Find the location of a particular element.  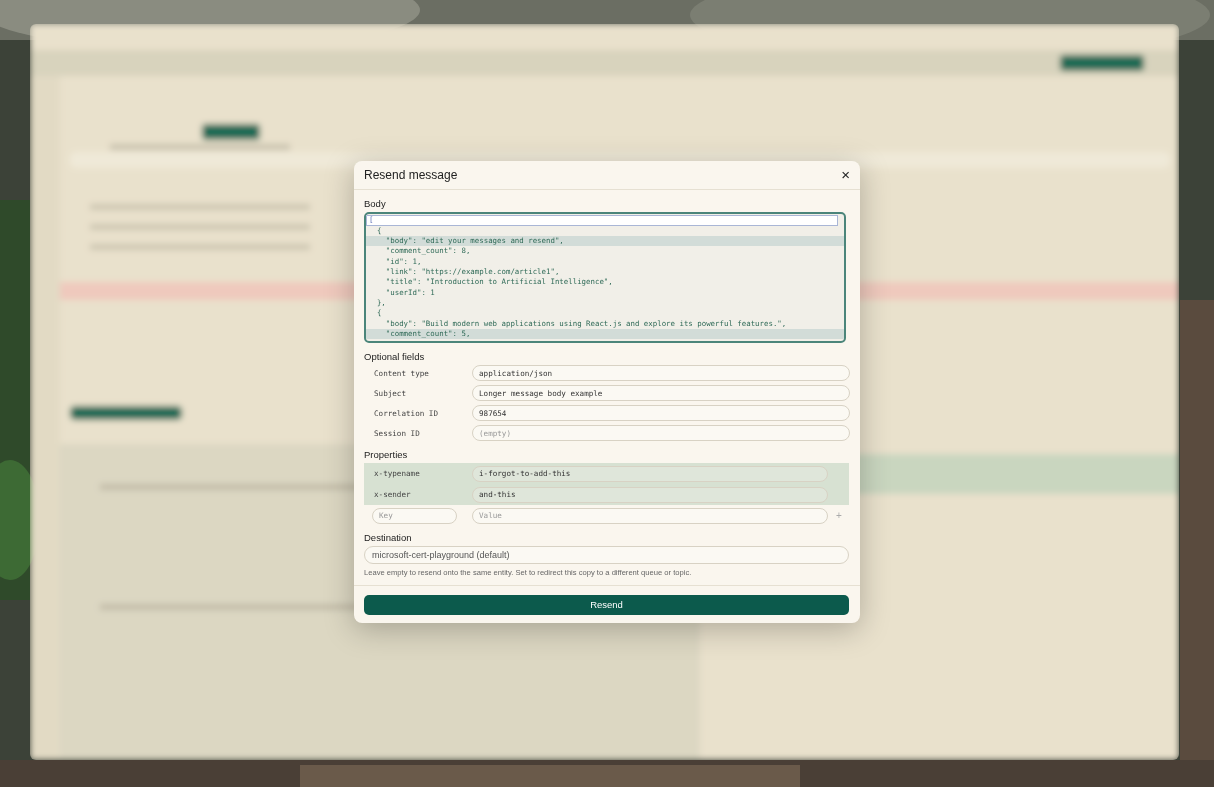

destination-field: microsoft-cert-playground (default) is located at coordinates (606, 555).